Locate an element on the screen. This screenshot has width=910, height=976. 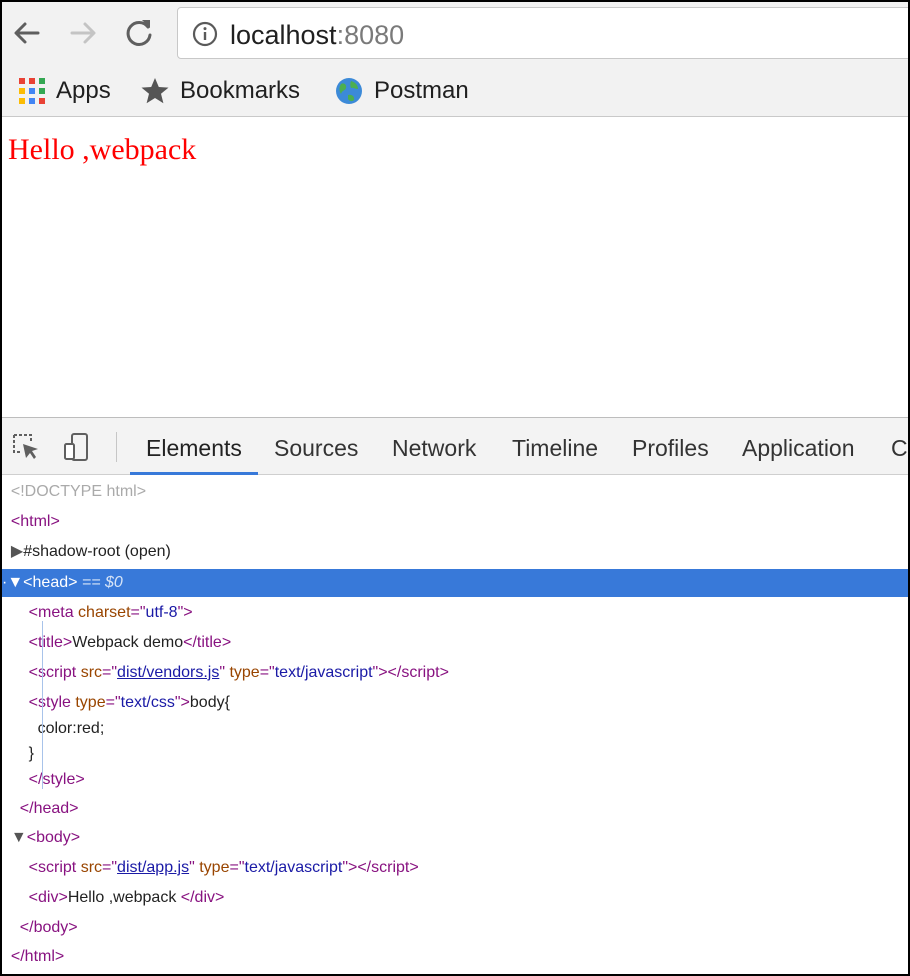
dom-node-div: <div>Hello ,webpack </div> is located at coordinates (455, 898).